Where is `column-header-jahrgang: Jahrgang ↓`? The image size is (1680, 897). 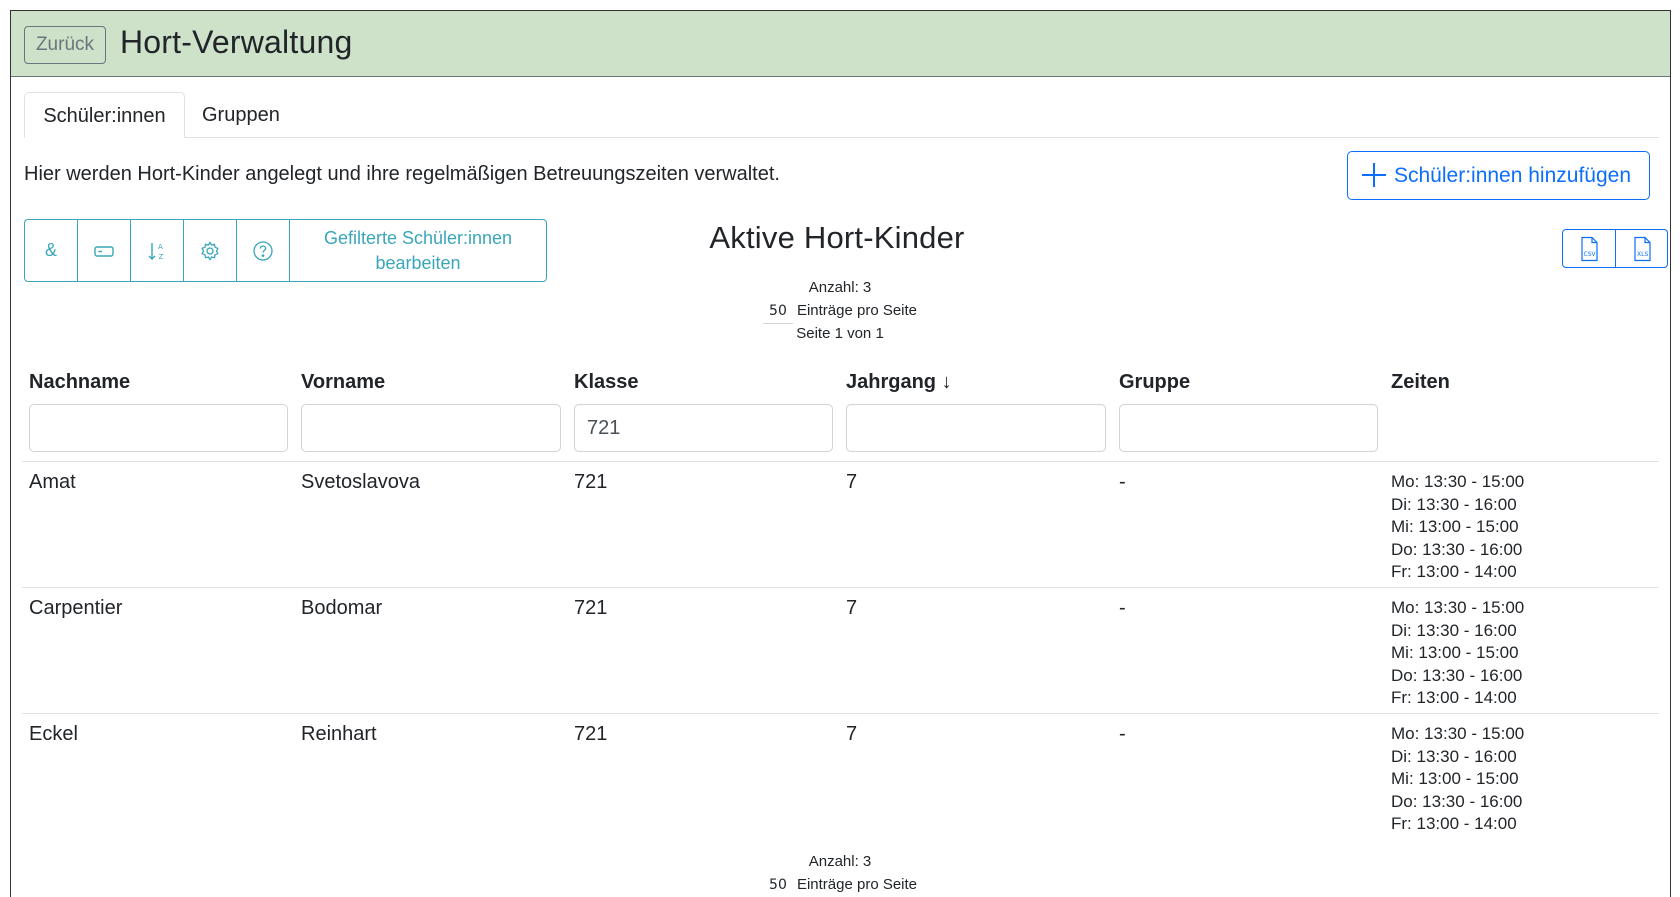 column-header-jahrgang: Jahrgang ↓ is located at coordinates (899, 382).